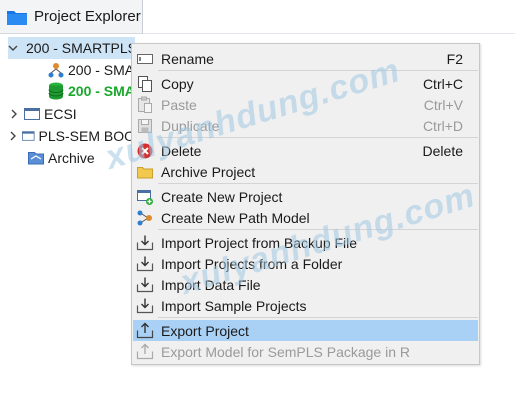  What do you see at coordinates (286, 351) in the screenshot?
I see `menu-item-label: Export Model for SemPLS Package in R` at bounding box center [286, 351].